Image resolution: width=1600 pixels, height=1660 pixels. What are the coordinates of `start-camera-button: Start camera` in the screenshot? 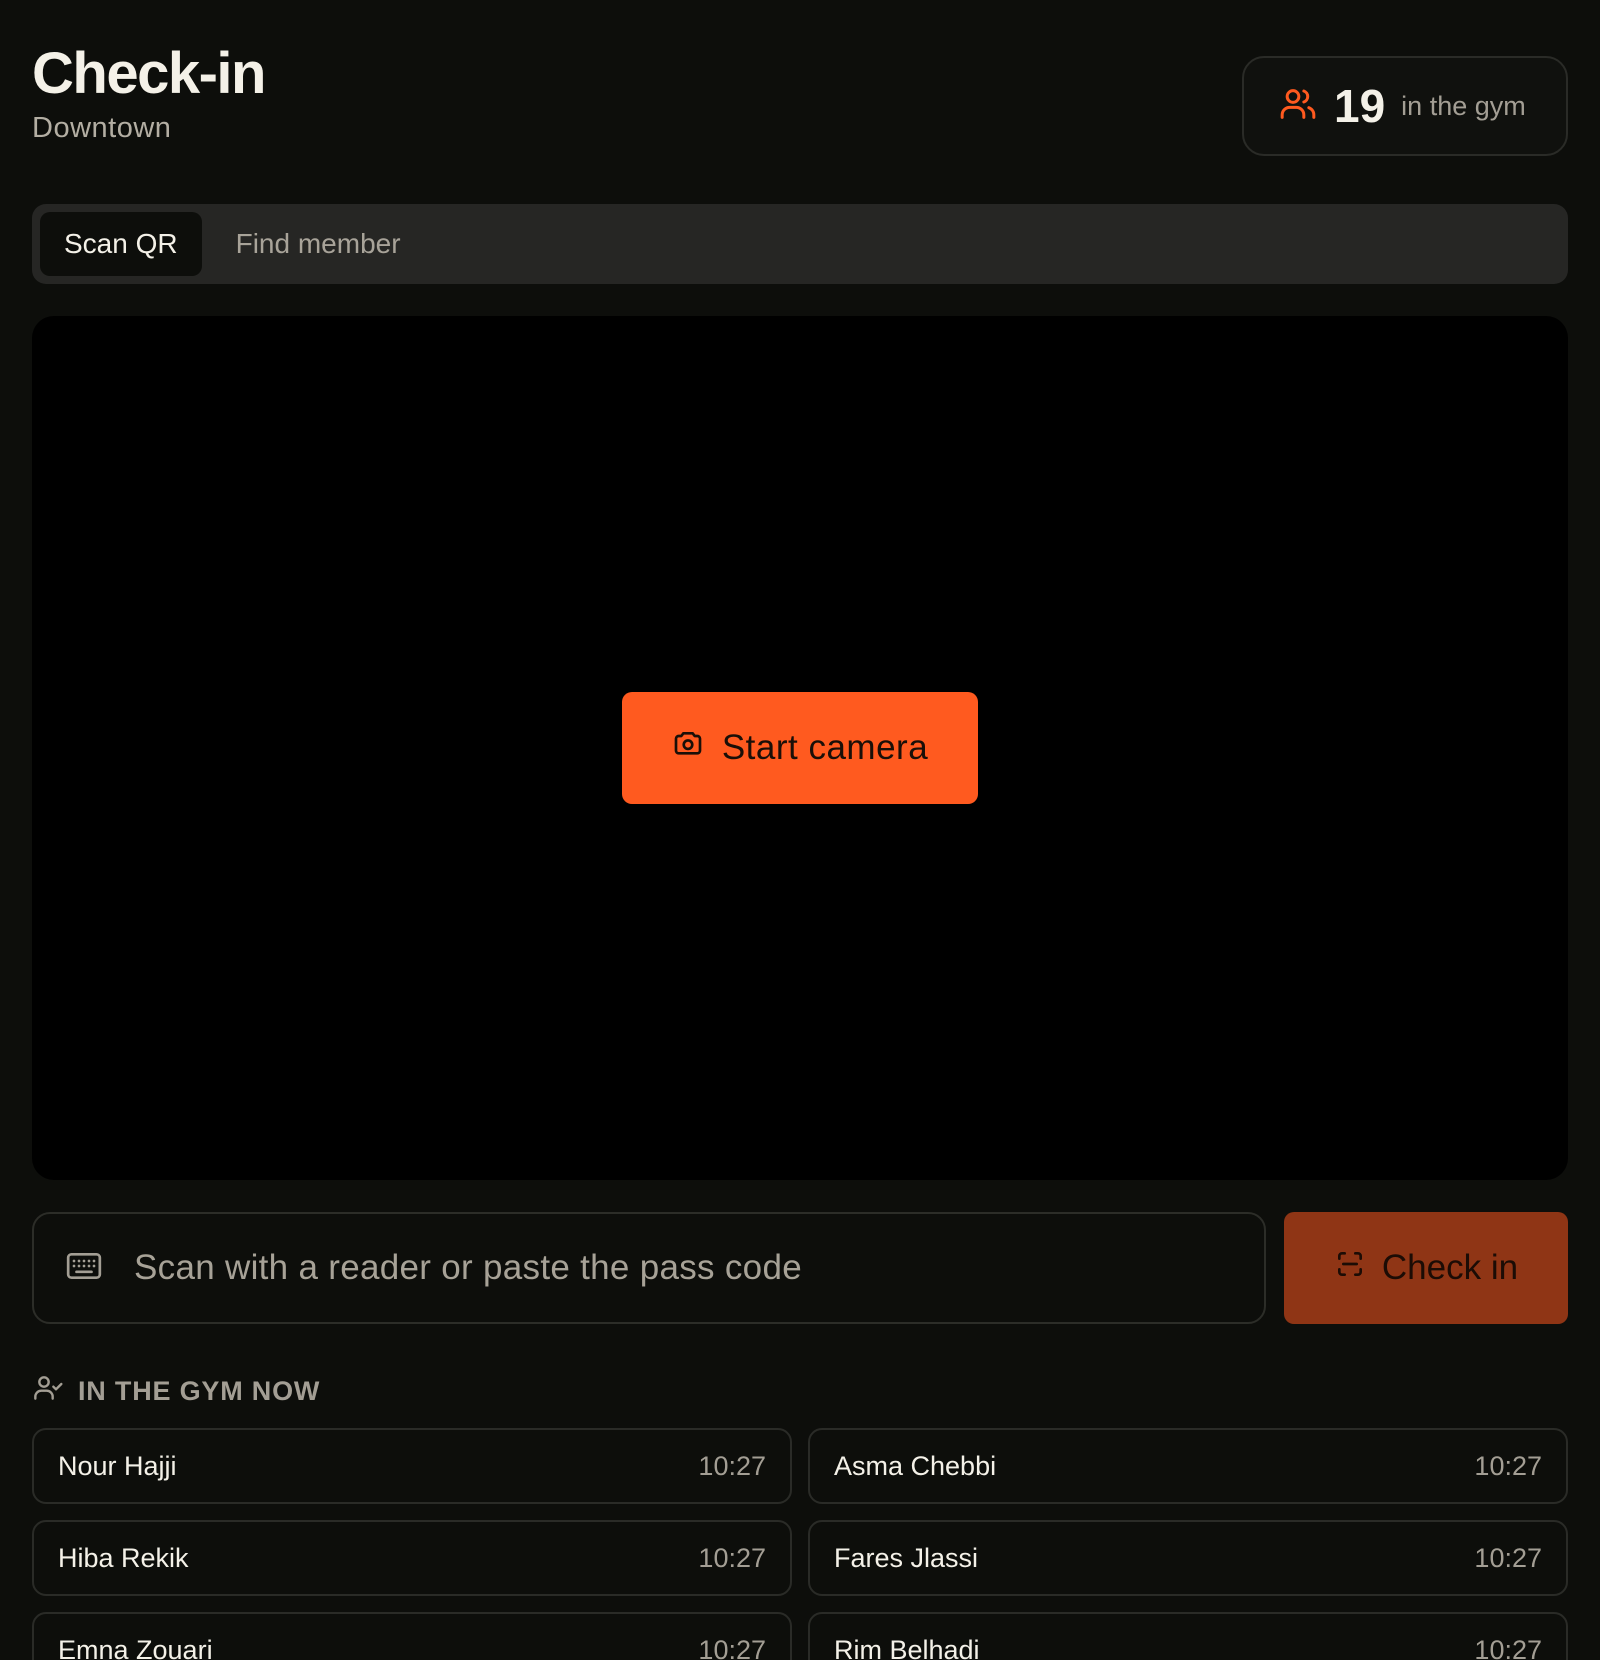 It's located at (800, 748).